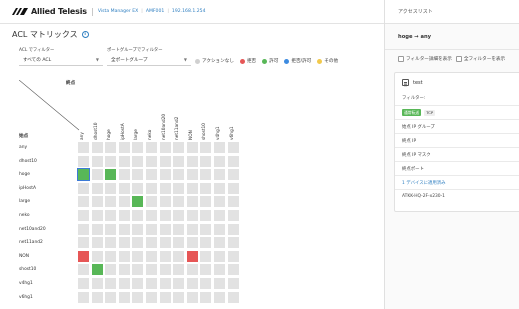  I want to click on port-group-filter-select: 全ポートグループ ▼, so click(149, 60).